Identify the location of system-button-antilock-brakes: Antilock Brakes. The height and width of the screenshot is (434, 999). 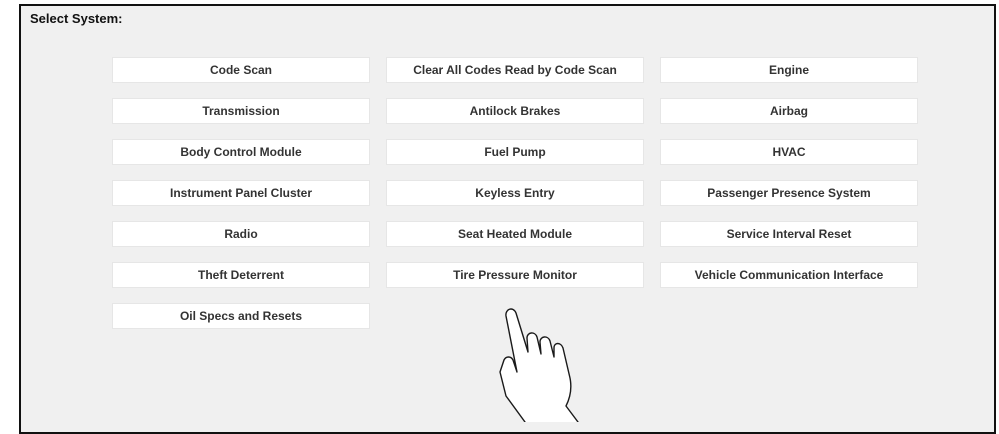
(515, 111).